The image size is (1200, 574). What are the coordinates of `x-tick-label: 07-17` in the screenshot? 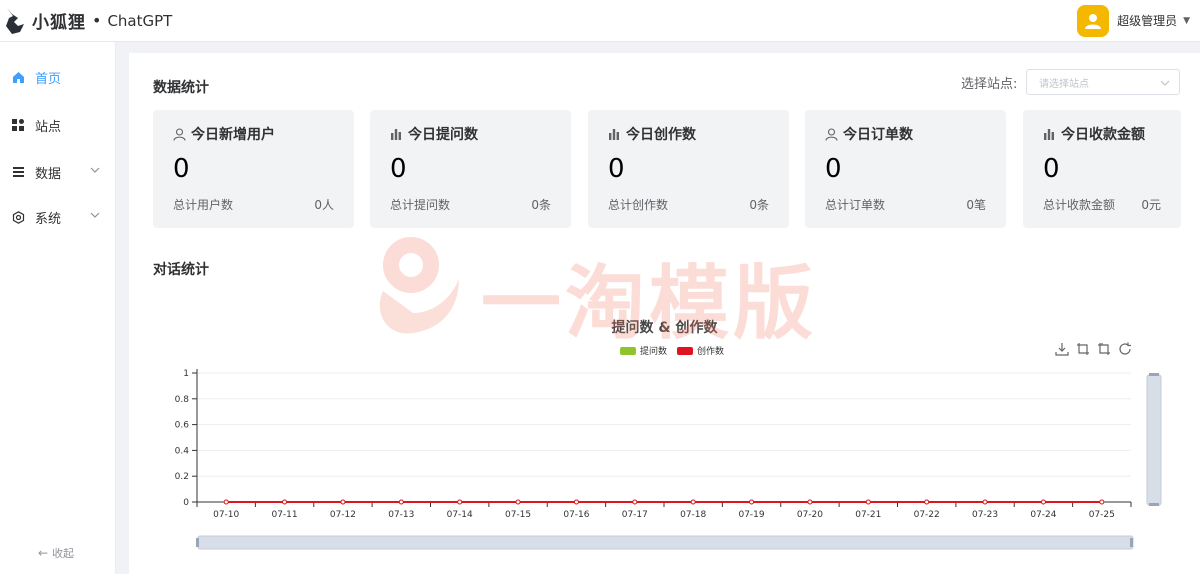 It's located at (635, 515).